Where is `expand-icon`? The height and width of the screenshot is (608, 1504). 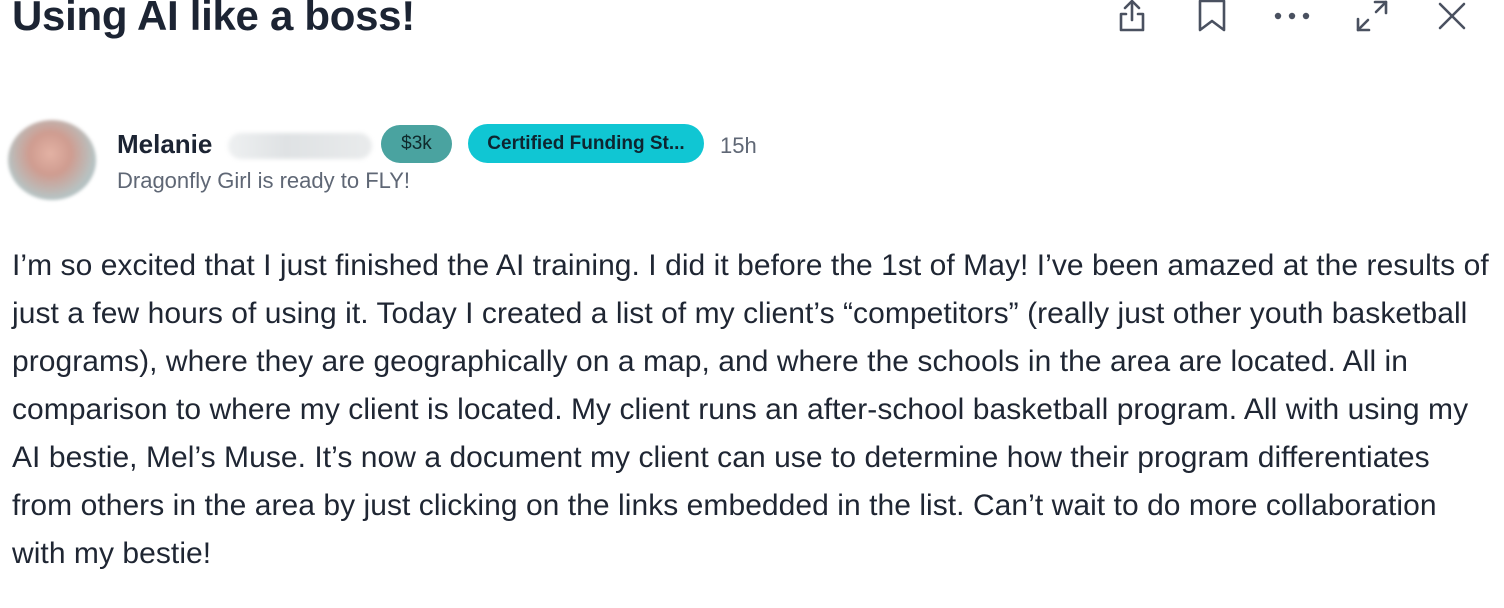
expand-icon is located at coordinates (1372, 16).